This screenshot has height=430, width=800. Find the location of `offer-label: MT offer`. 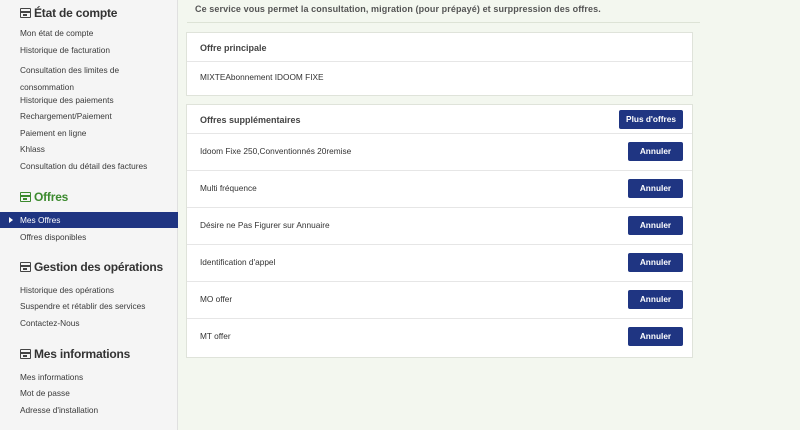

offer-label: MT offer is located at coordinates (215, 336).